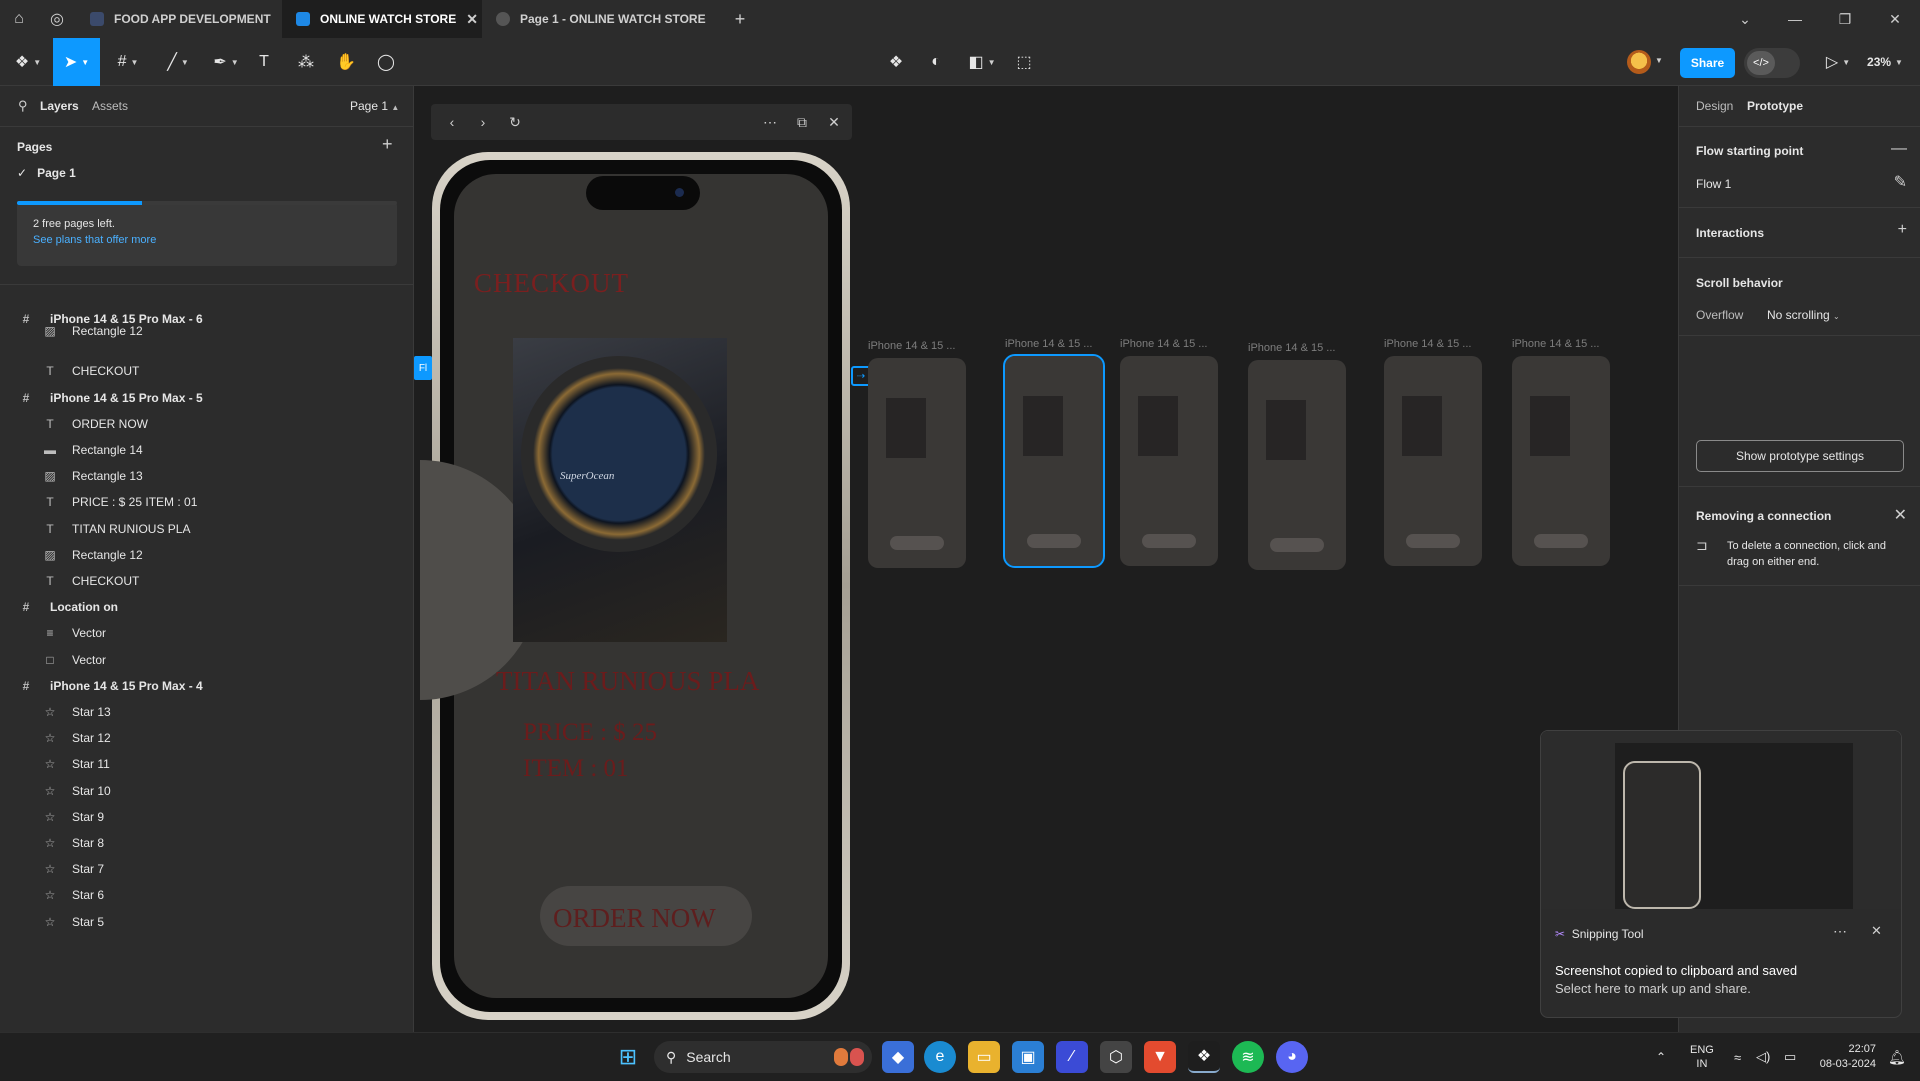 Image resolution: width=1920 pixels, height=1081 pixels. What do you see at coordinates (936, 62) in the screenshot?
I see `mask-button: ◐` at bounding box center [936, 62].